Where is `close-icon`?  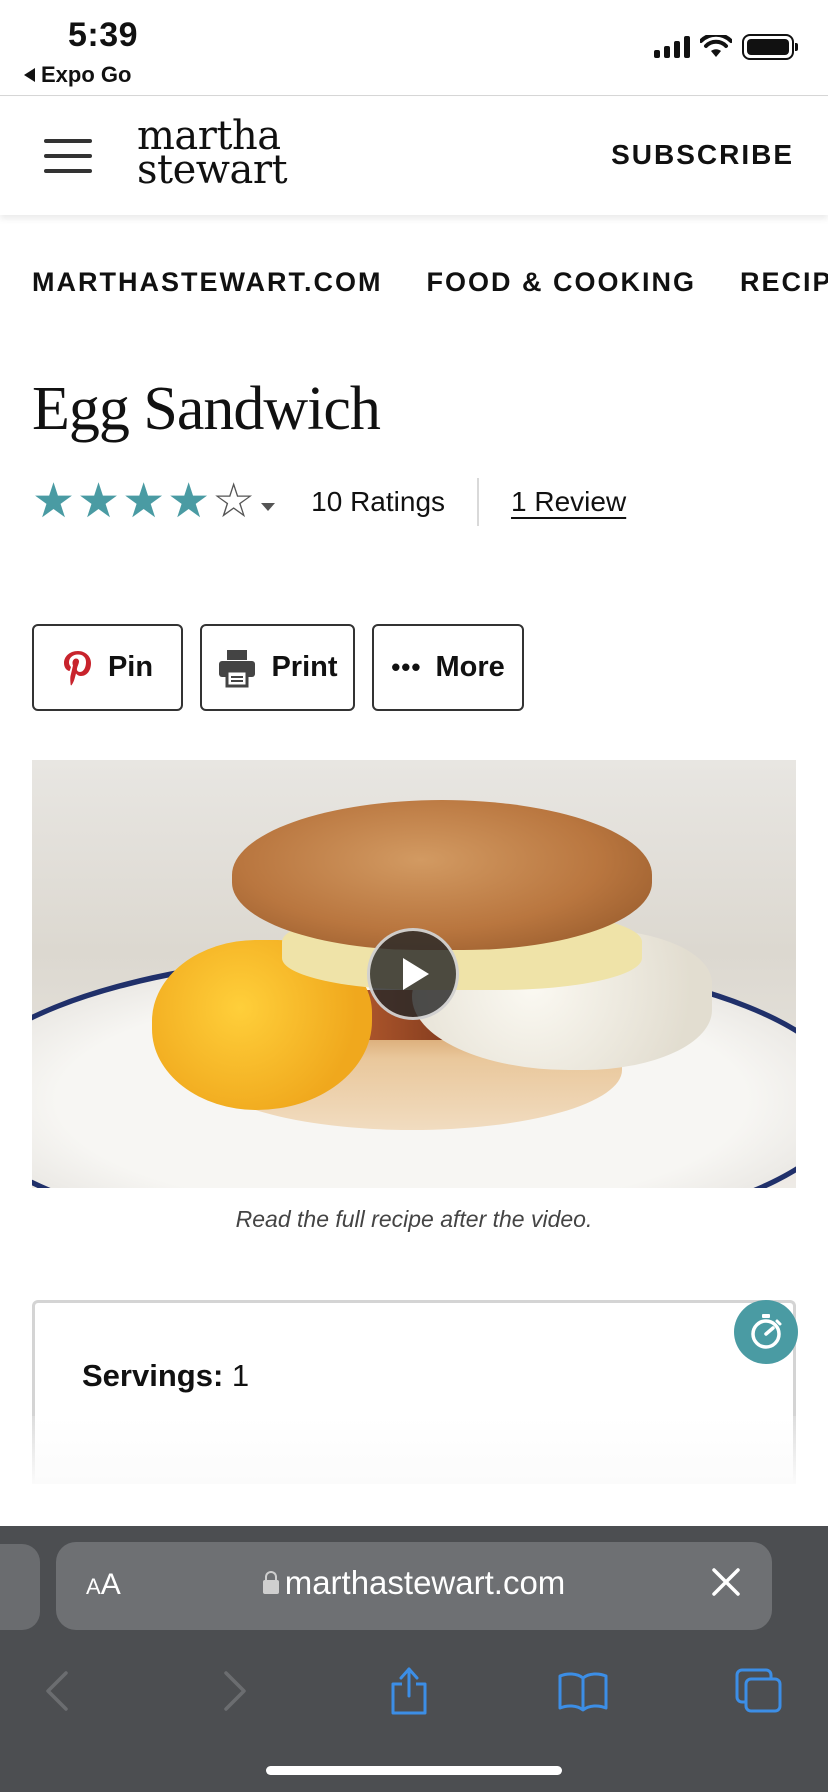
close-icon is located at coordinates (726, 1582).